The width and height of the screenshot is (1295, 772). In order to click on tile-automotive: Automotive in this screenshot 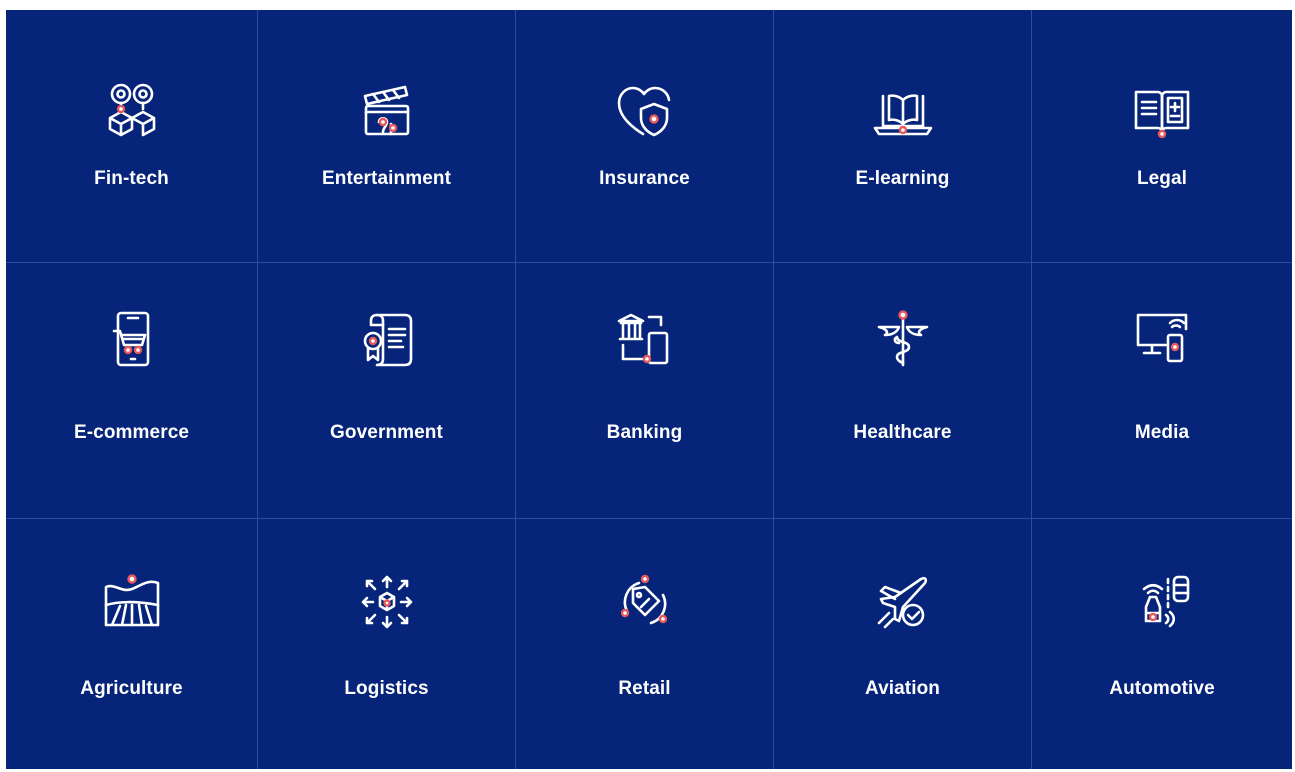, I will do `click(1162, 644)`.